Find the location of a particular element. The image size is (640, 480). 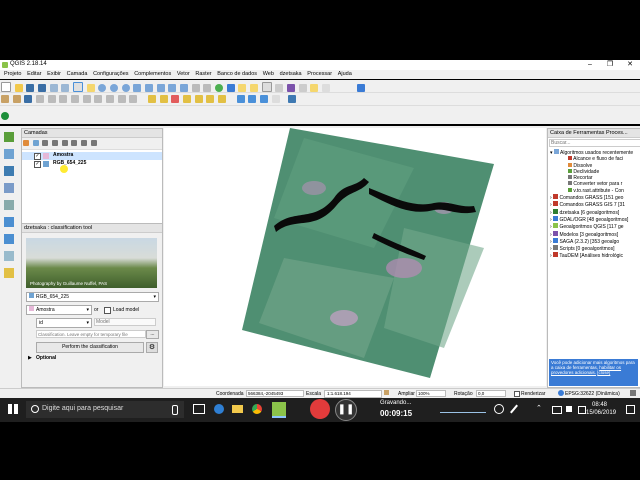

epsg-label: EPSG:32622 (Dinâmica) is located at coordinates (592, 394).